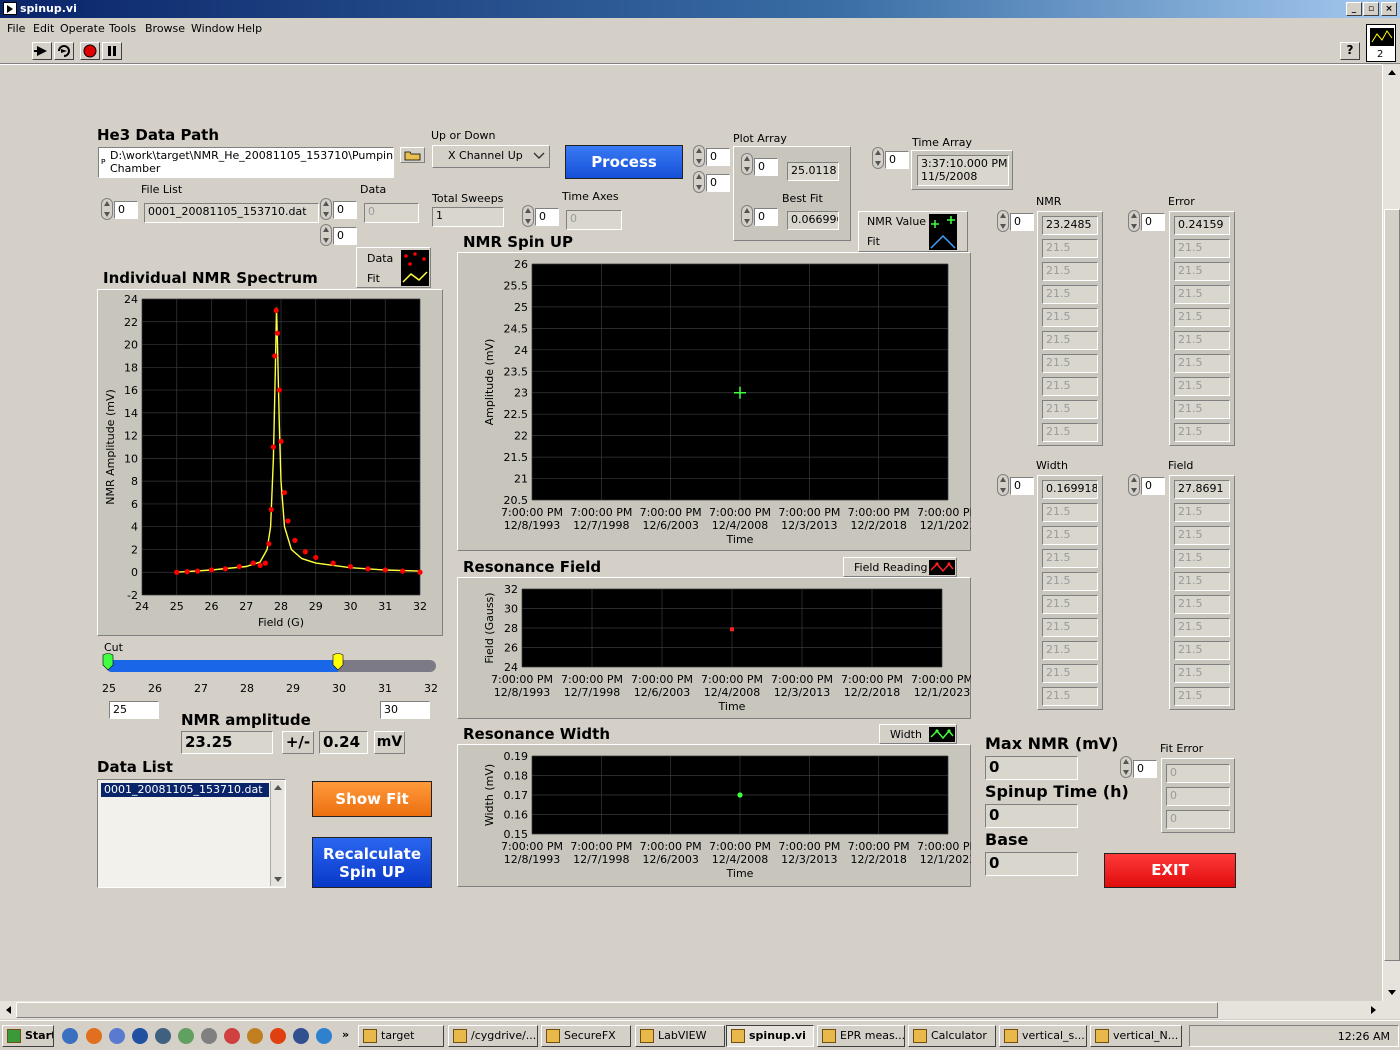  Describe the element at coordinates (547, 217) in the screenshot. I see `time-axes-index: 0` at that location.